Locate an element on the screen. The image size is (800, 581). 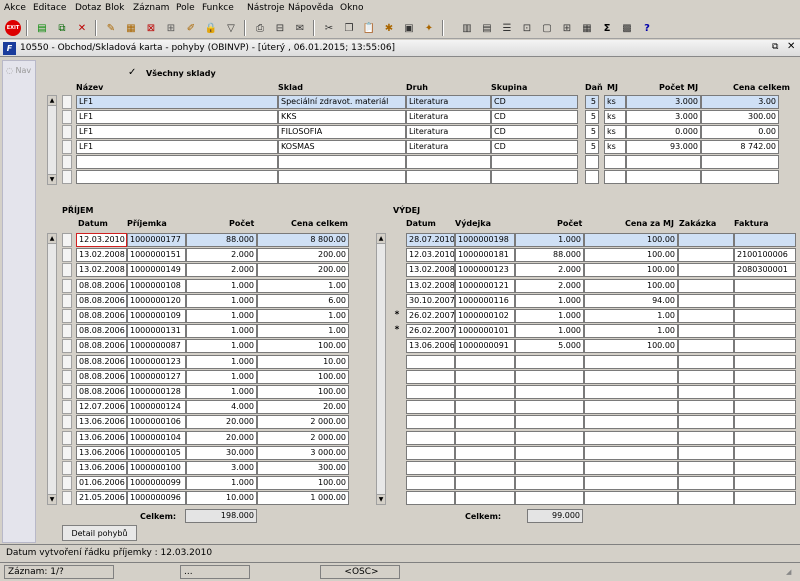
top-cell: 93.000 is located at coordinates (663, 147).